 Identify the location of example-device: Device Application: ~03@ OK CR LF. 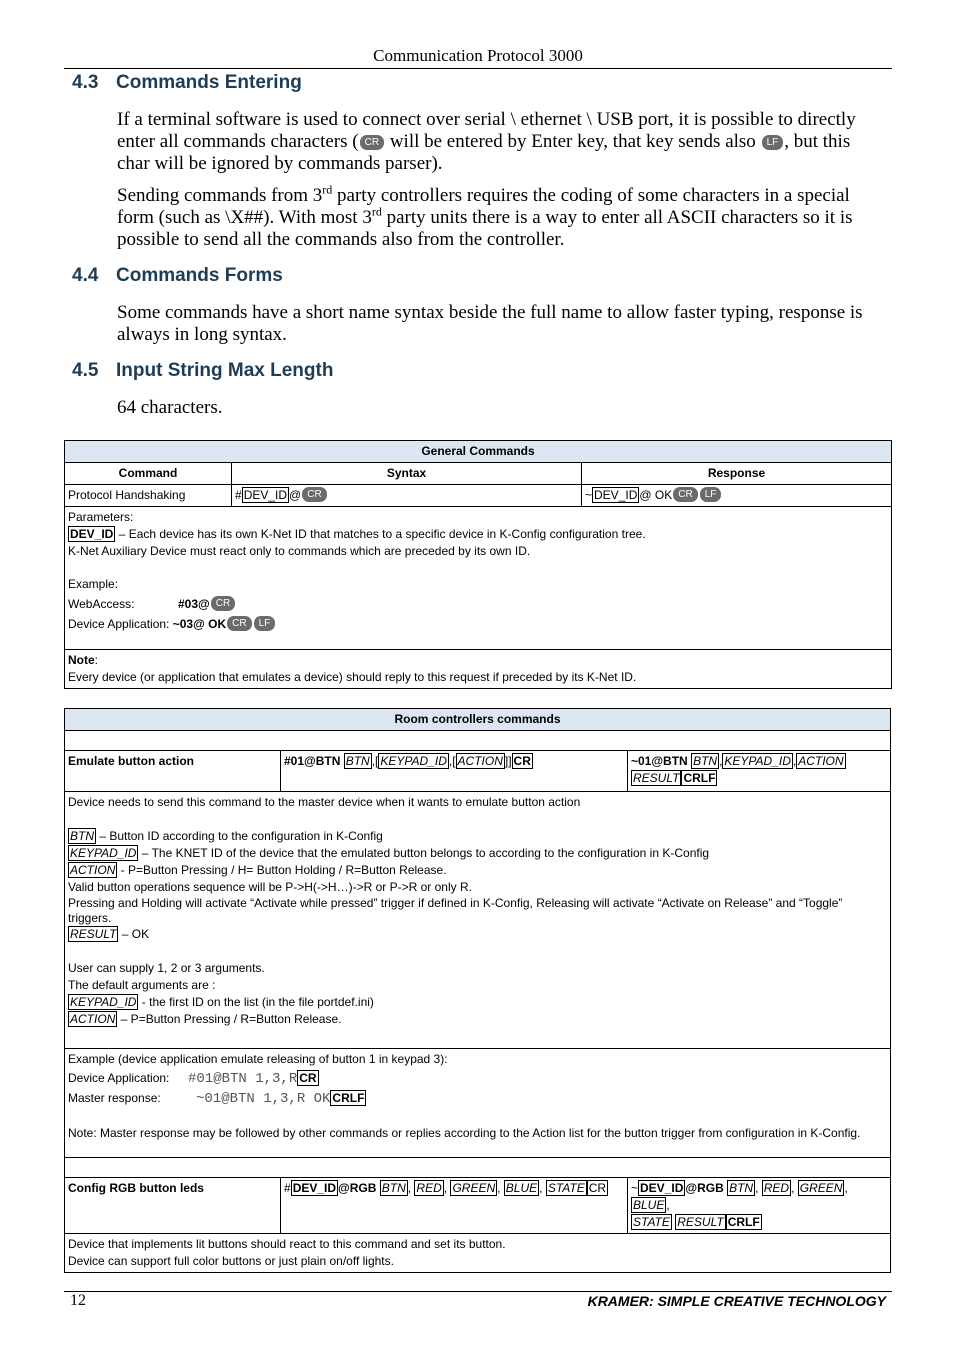
(478, 624).